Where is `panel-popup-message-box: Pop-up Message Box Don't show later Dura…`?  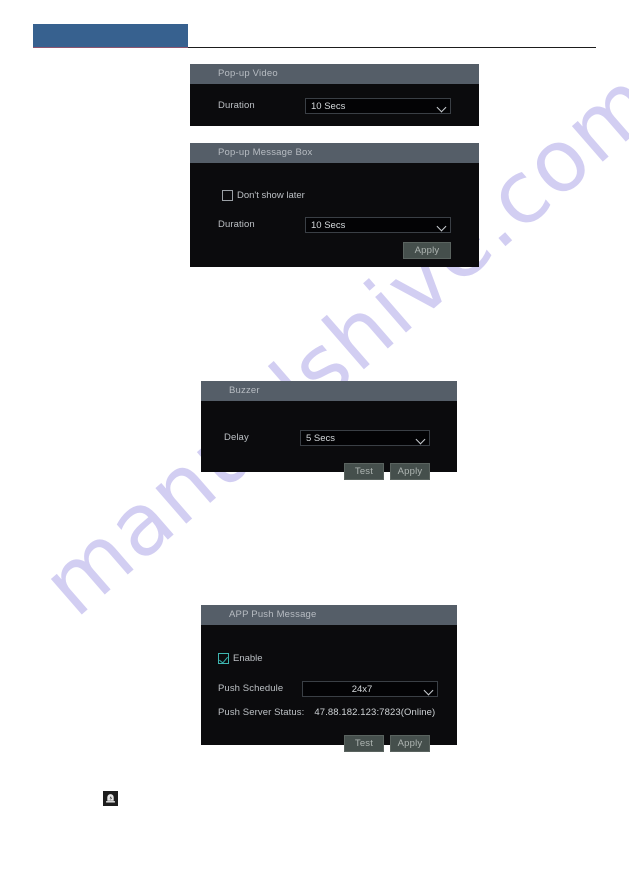 panel-popup-message-box: Pop-up Message Box Don't show later Dura… is located at coordinates (334, 205).